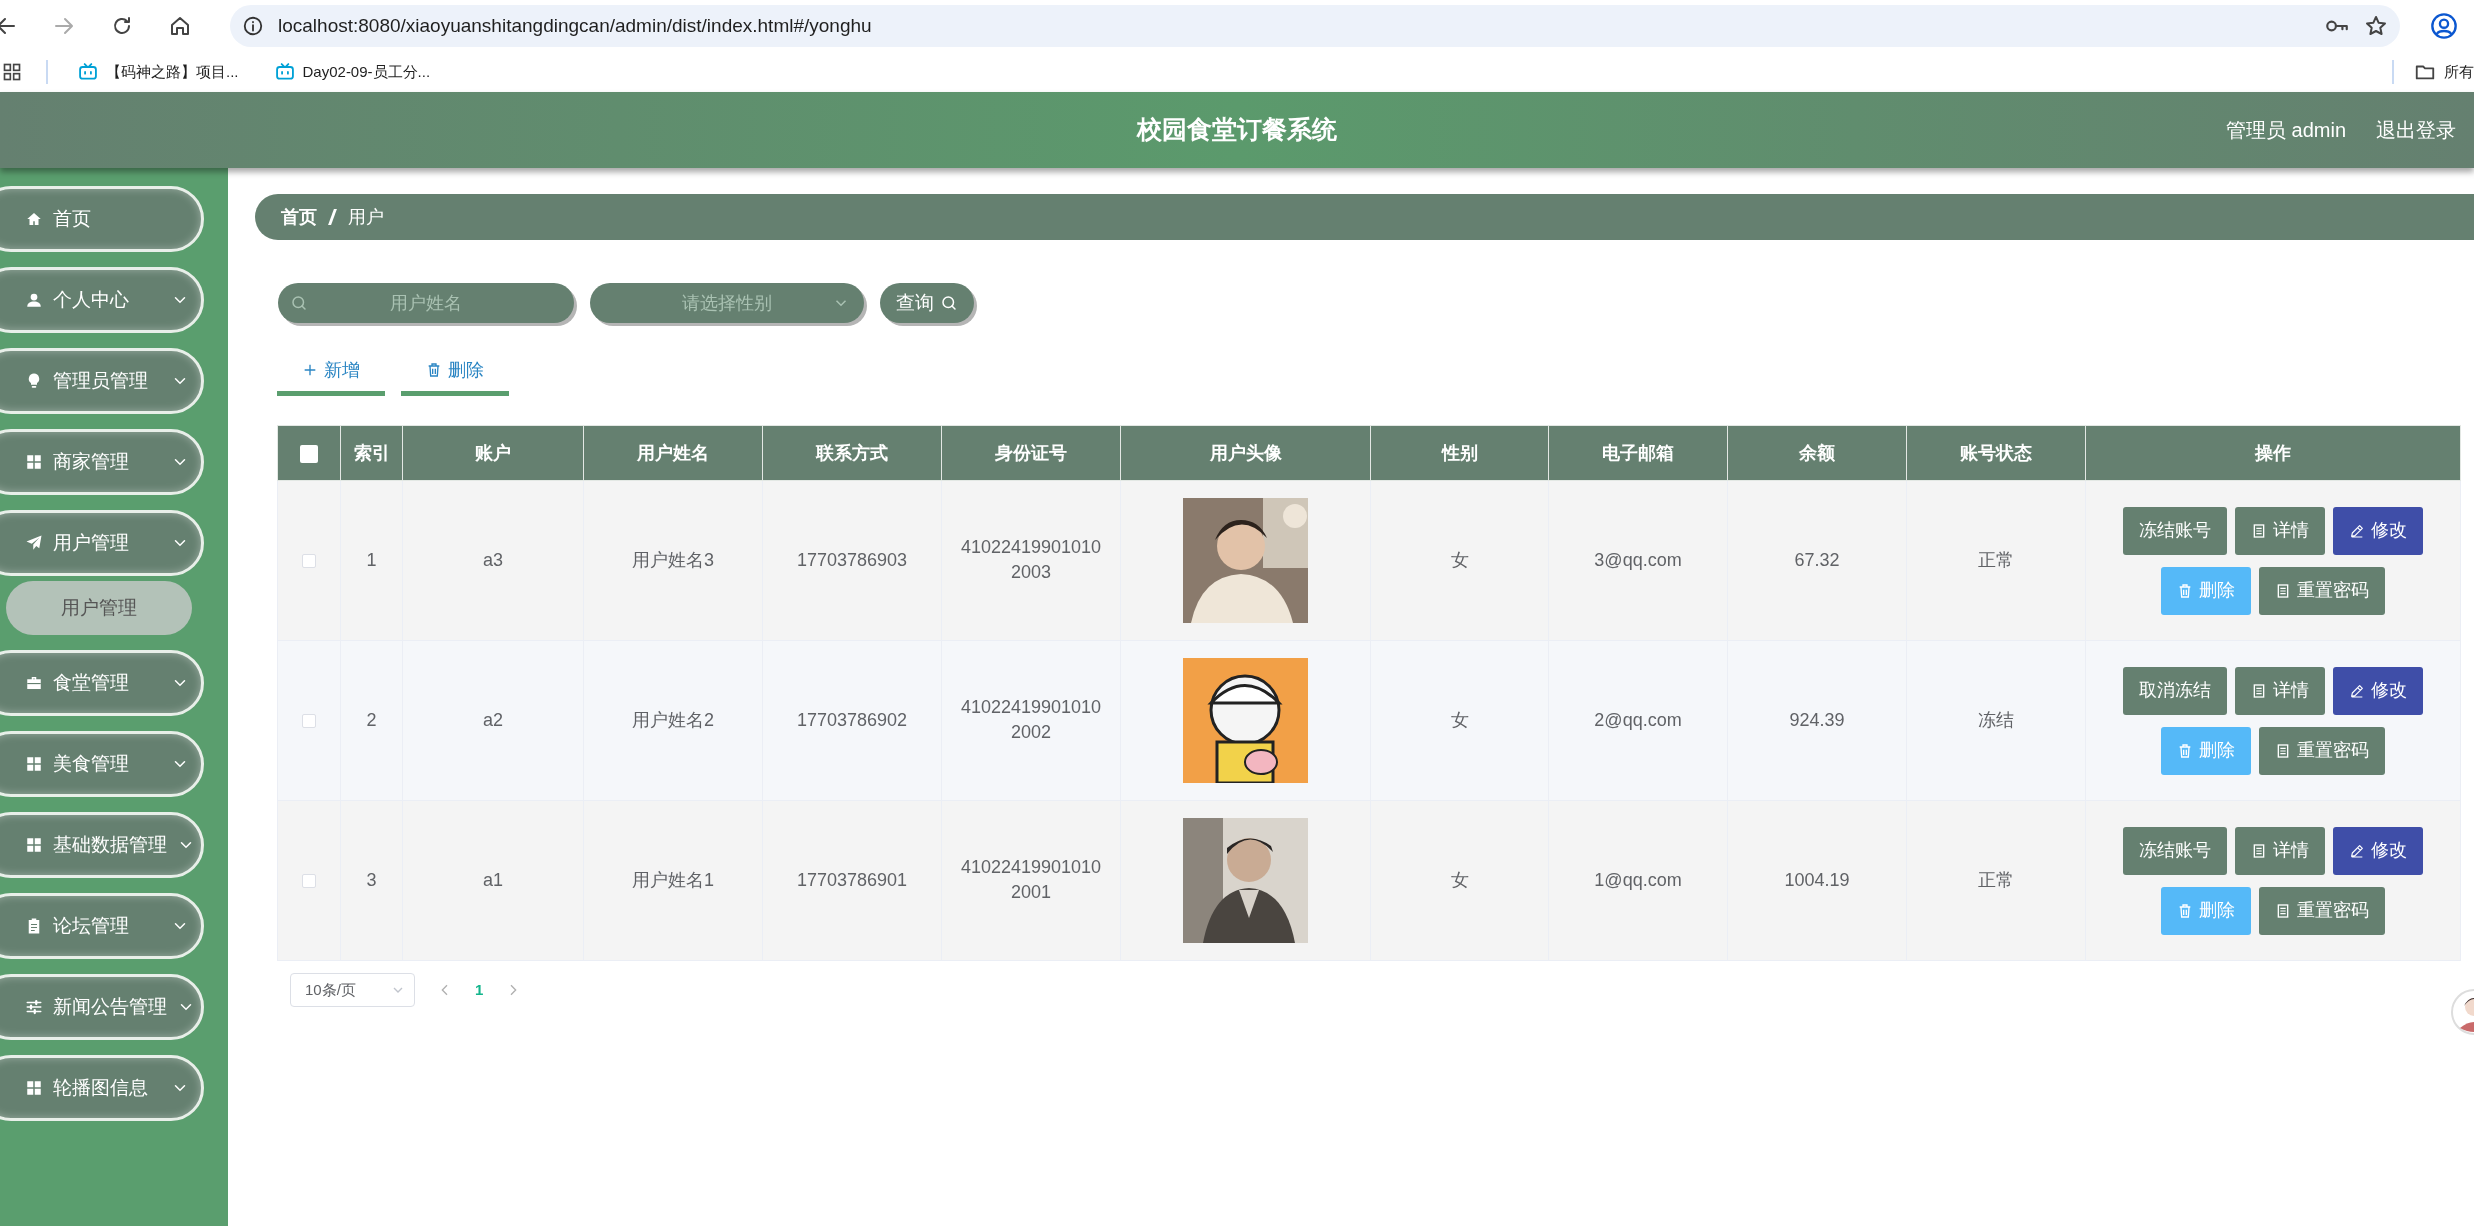  I want to click on breadcrumb-item: 首页, so click(299, 217).